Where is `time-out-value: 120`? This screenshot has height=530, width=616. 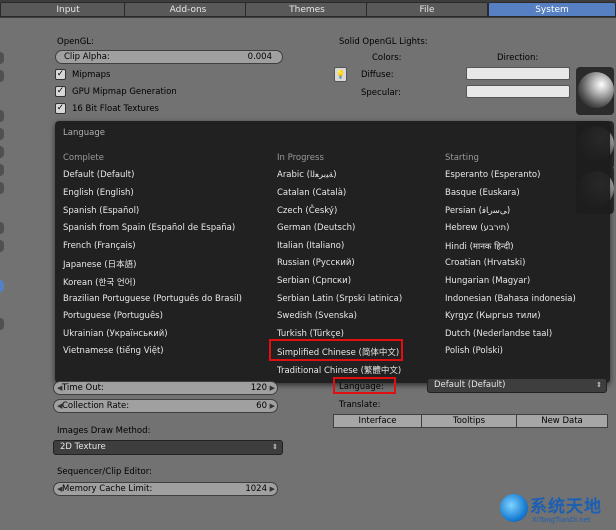 time-out-value: 120 is located at coordinates (258, 388).